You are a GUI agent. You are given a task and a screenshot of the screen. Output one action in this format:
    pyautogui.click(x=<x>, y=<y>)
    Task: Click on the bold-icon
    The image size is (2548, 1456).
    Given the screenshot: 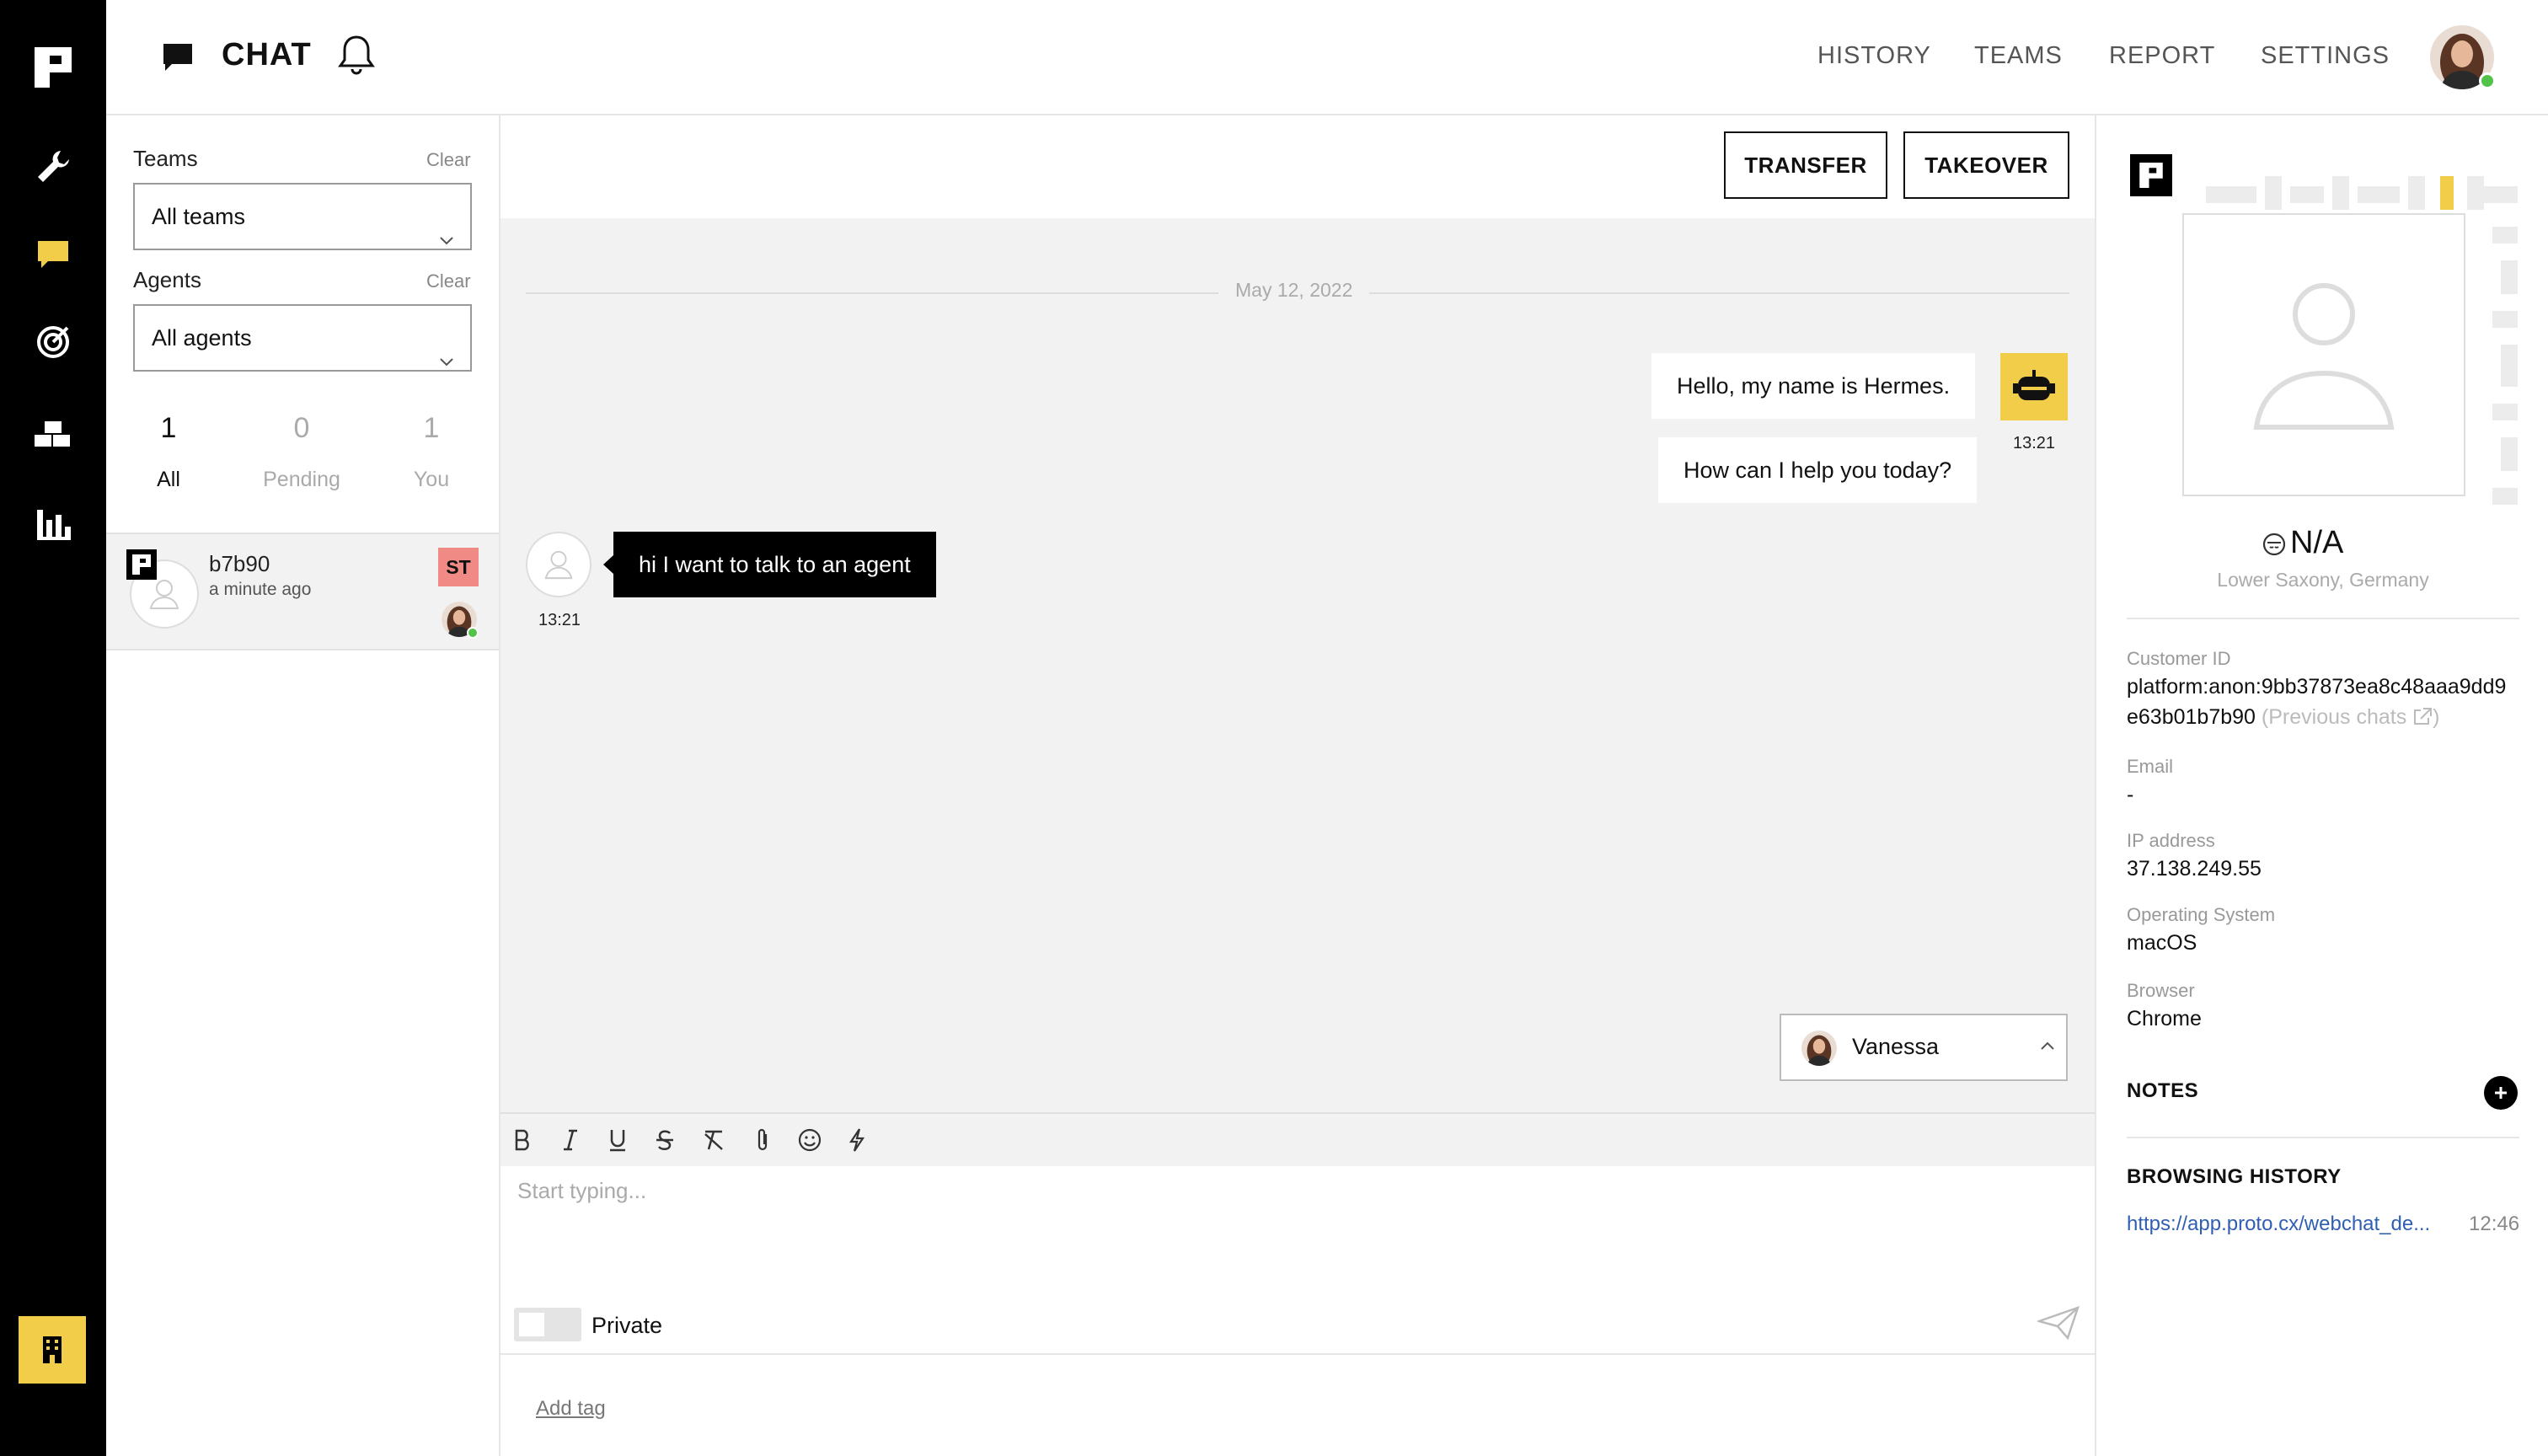 What is the action you would take?
    pyautogui.click(x=523, y=1140)
    